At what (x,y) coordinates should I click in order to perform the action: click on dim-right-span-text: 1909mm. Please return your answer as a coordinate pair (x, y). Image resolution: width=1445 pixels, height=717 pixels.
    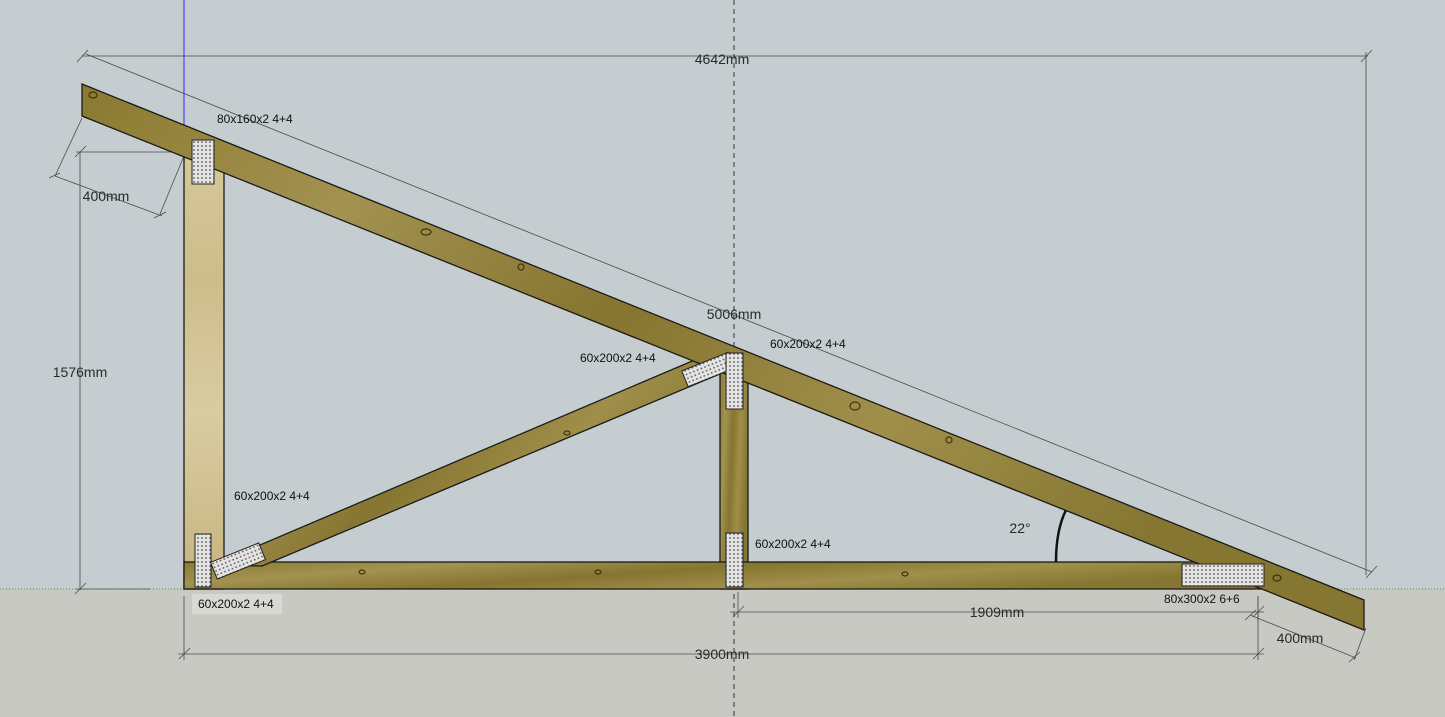
    Looking at the image, I should click on (997, 612).